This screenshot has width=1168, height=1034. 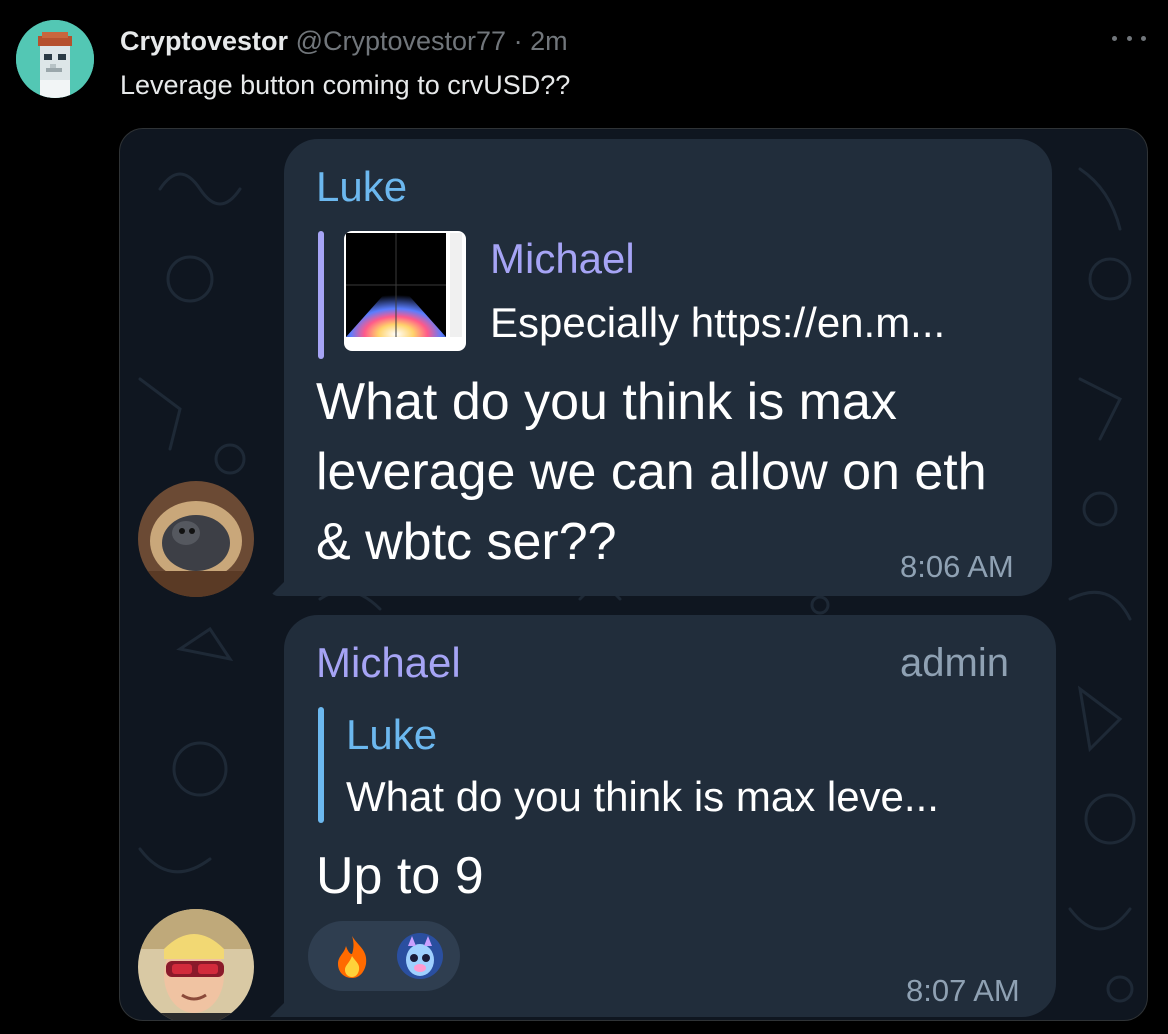 I want to click on message-sender-name: Luke, so click(x=361, y=187).